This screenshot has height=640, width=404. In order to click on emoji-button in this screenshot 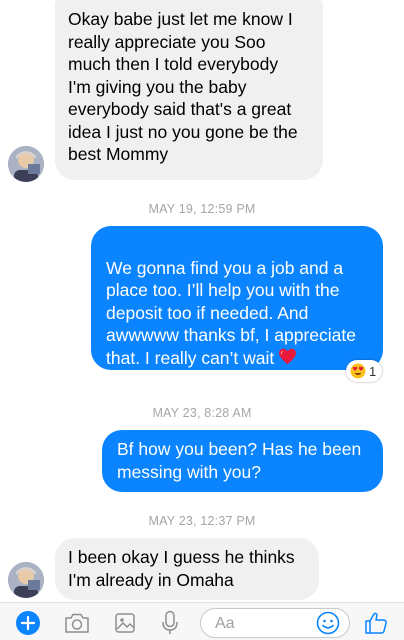, I will do `click(328, 623)`.